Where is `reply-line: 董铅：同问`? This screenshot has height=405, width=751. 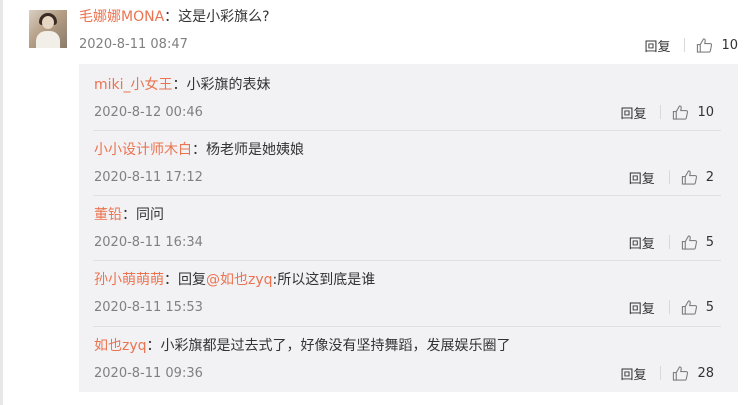 reply-line: 董铅：同问 is located at coordinates (129, 215).